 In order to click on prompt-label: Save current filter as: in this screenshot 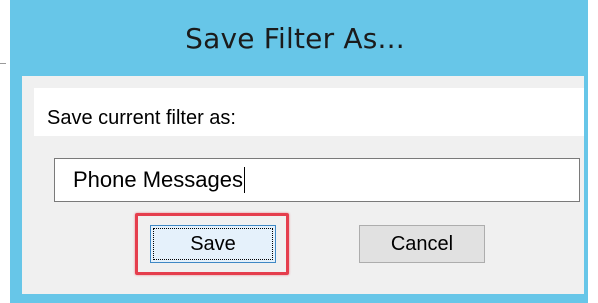, I will do `click(141, 118)`.